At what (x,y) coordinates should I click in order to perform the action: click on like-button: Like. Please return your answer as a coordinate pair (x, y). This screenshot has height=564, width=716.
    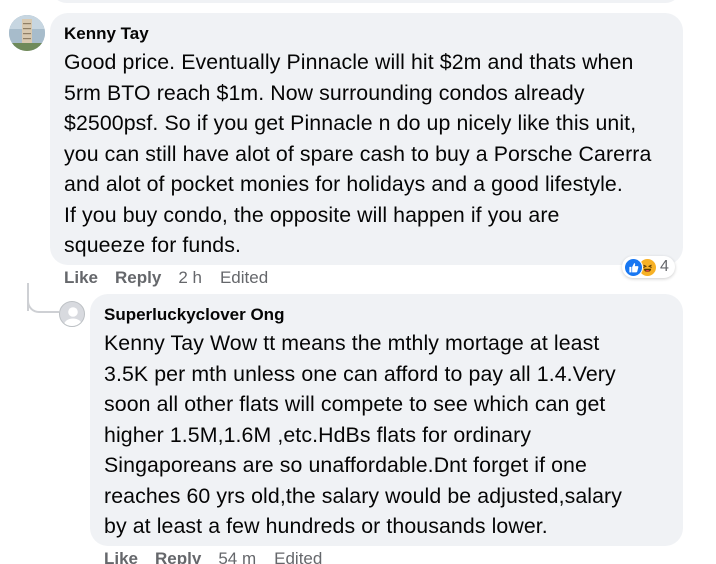
    Looking at the image, I should click on (81, 278).